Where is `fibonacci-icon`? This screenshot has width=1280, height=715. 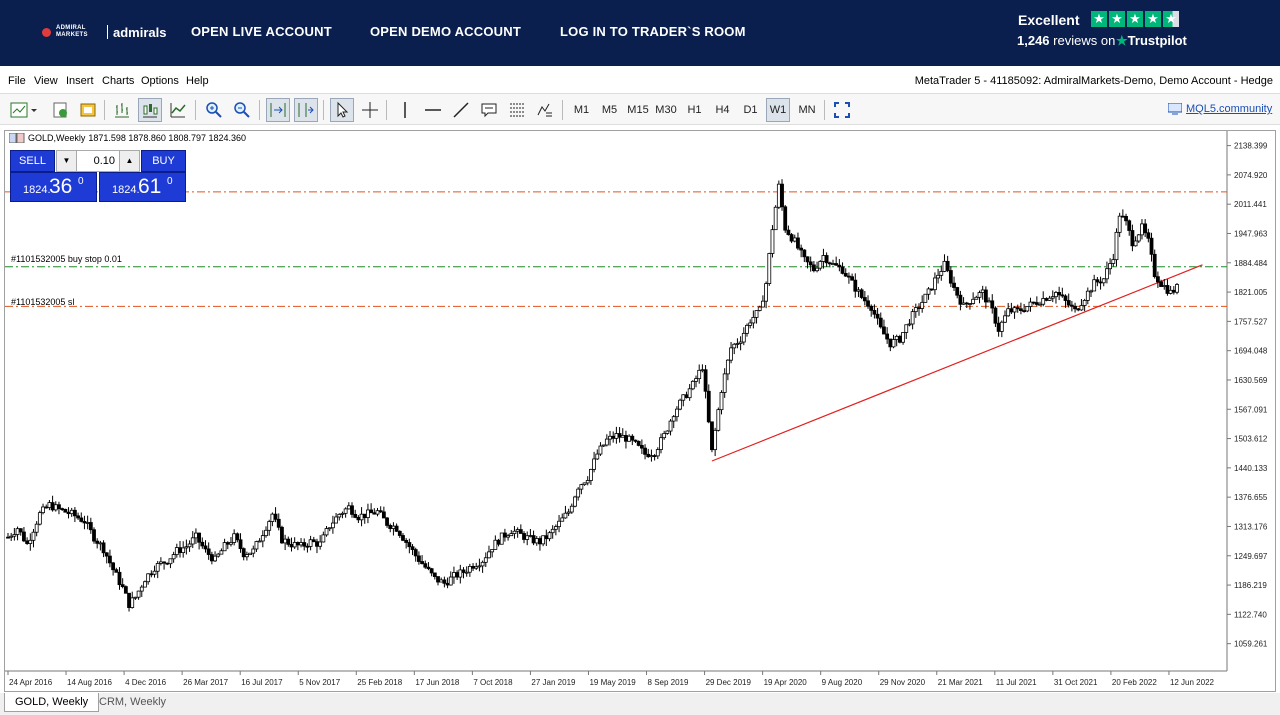 fibonacci-icon is located at coordinates (517, 110).